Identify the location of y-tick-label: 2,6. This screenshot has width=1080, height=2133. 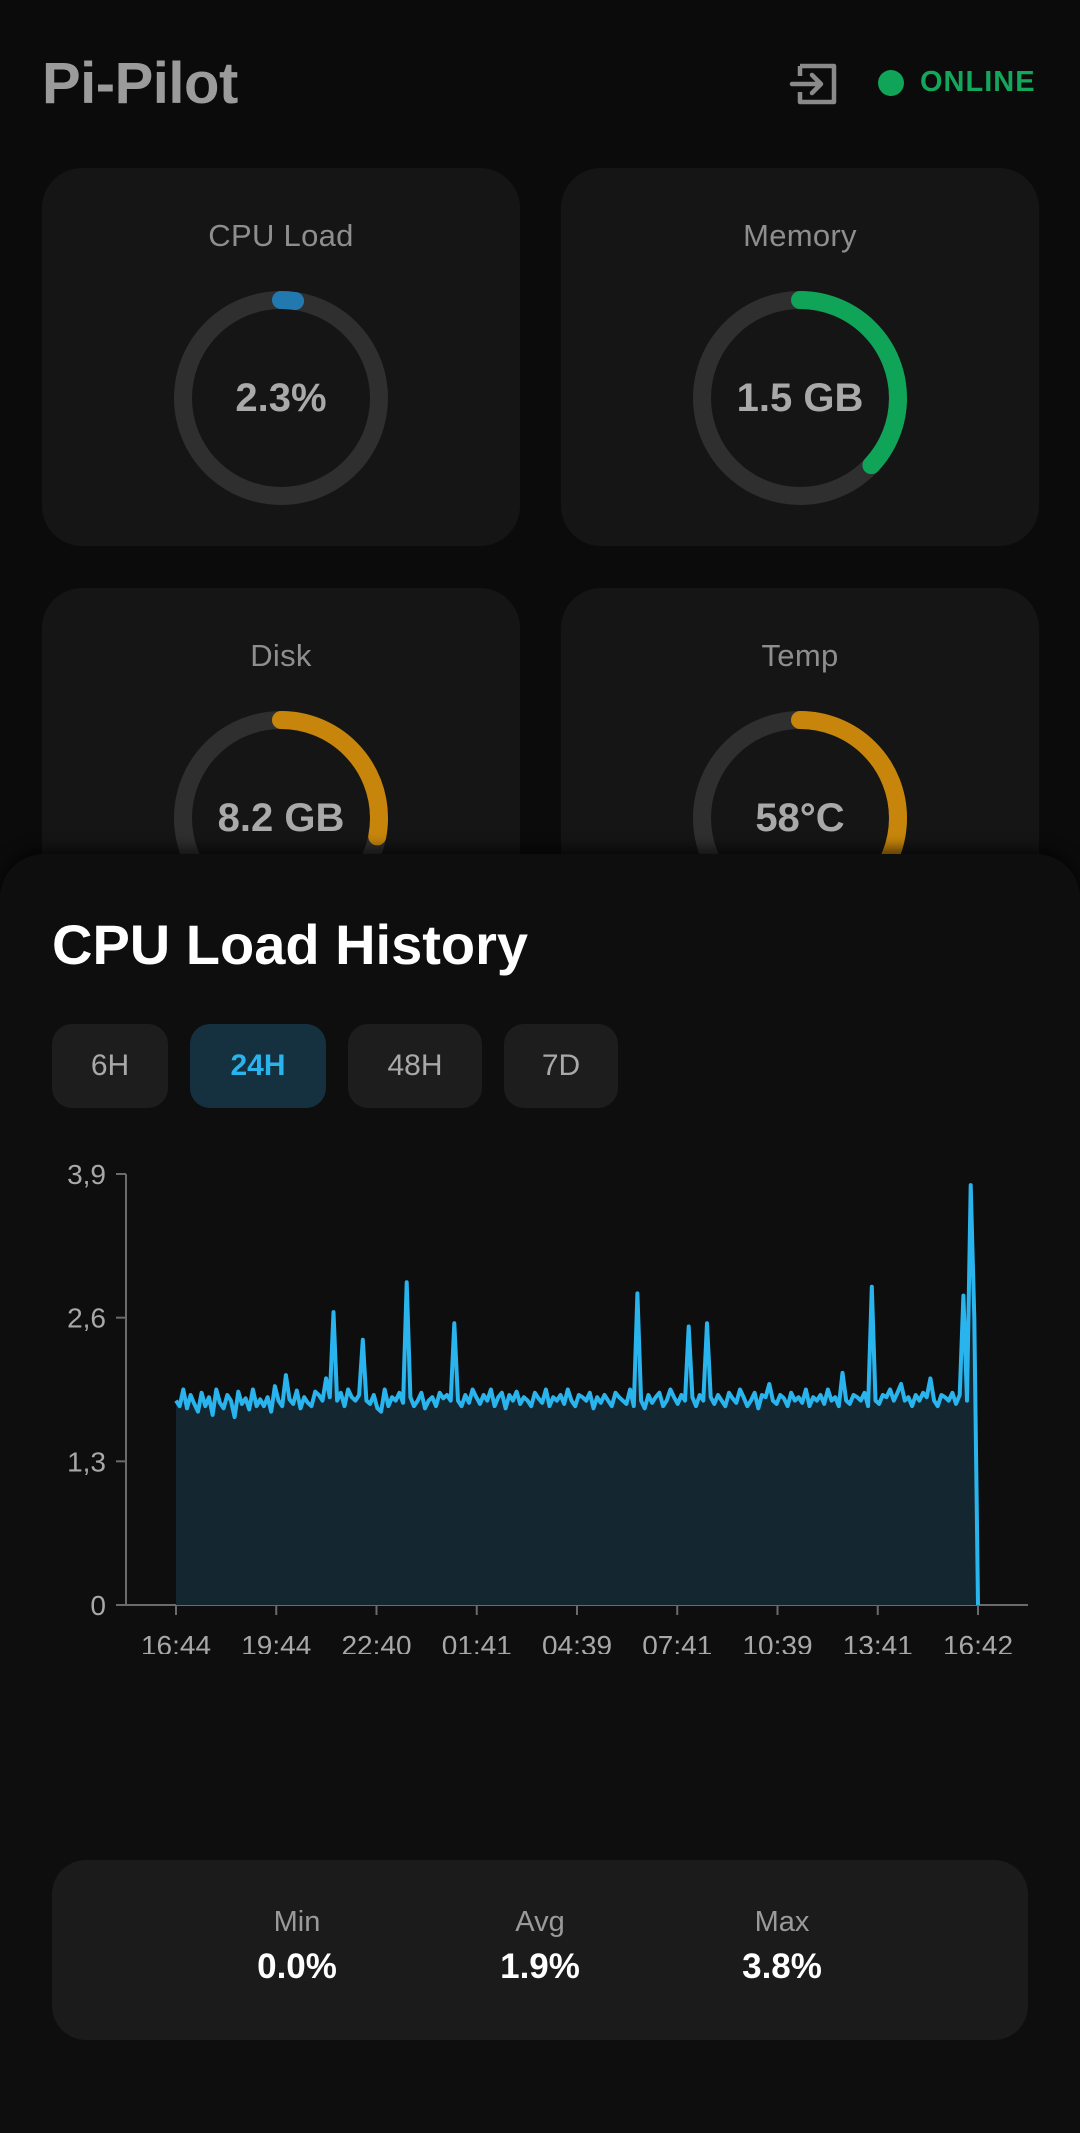
(86, 1318).